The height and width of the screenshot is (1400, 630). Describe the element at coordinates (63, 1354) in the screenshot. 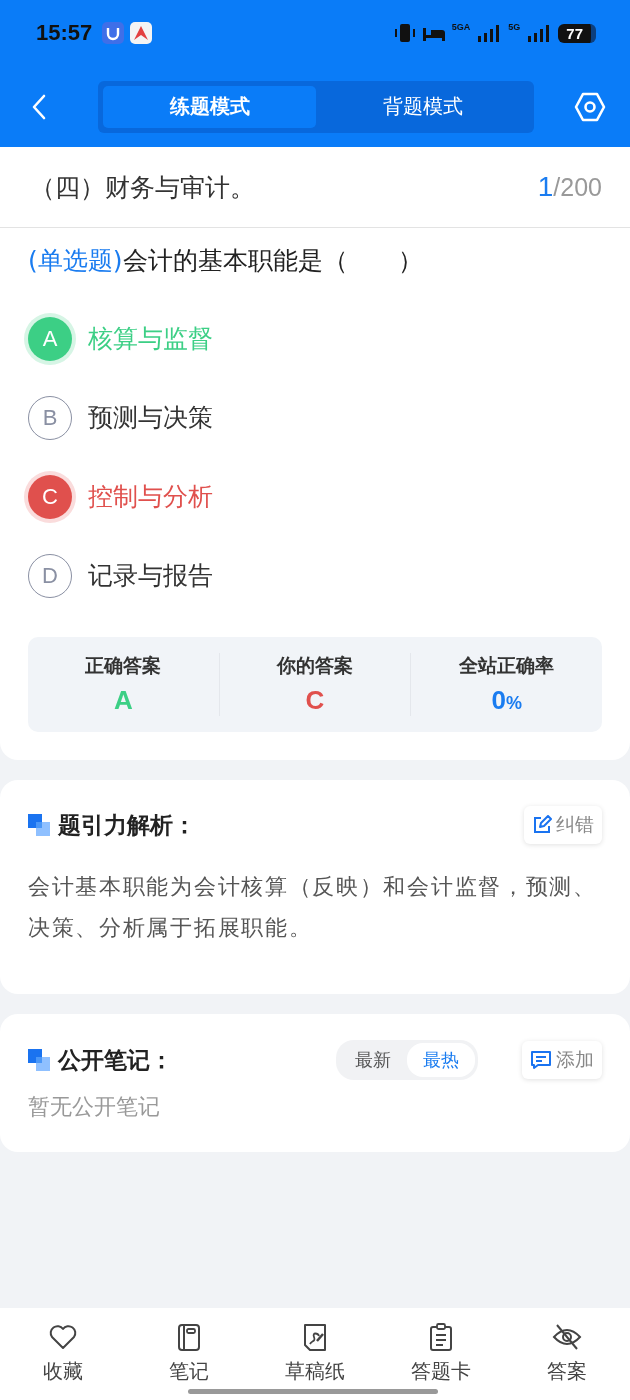

I see `nav-item: 收藏` at that location.